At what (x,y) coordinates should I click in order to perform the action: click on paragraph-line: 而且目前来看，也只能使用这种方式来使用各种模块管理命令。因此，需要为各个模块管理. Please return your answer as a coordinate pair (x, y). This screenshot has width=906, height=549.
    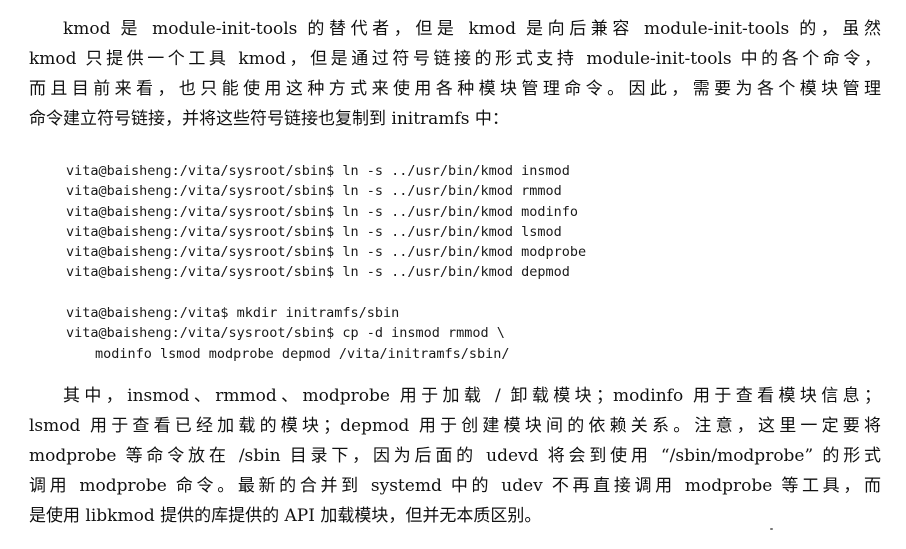
    Looking at the image, I should click on (455, 89).